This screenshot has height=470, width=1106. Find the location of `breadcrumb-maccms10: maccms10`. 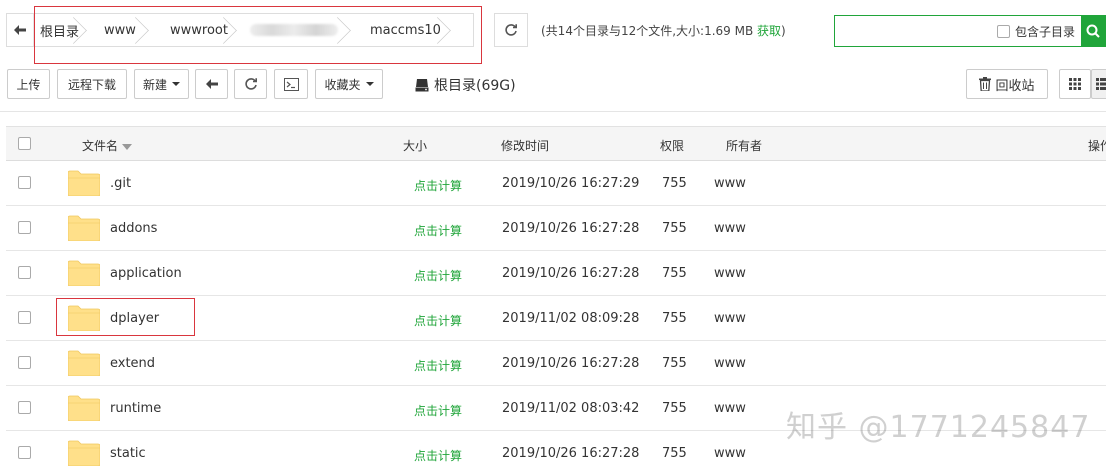

breadcrumb-maccms10: maccms10 is located at coordinates (400, 30).